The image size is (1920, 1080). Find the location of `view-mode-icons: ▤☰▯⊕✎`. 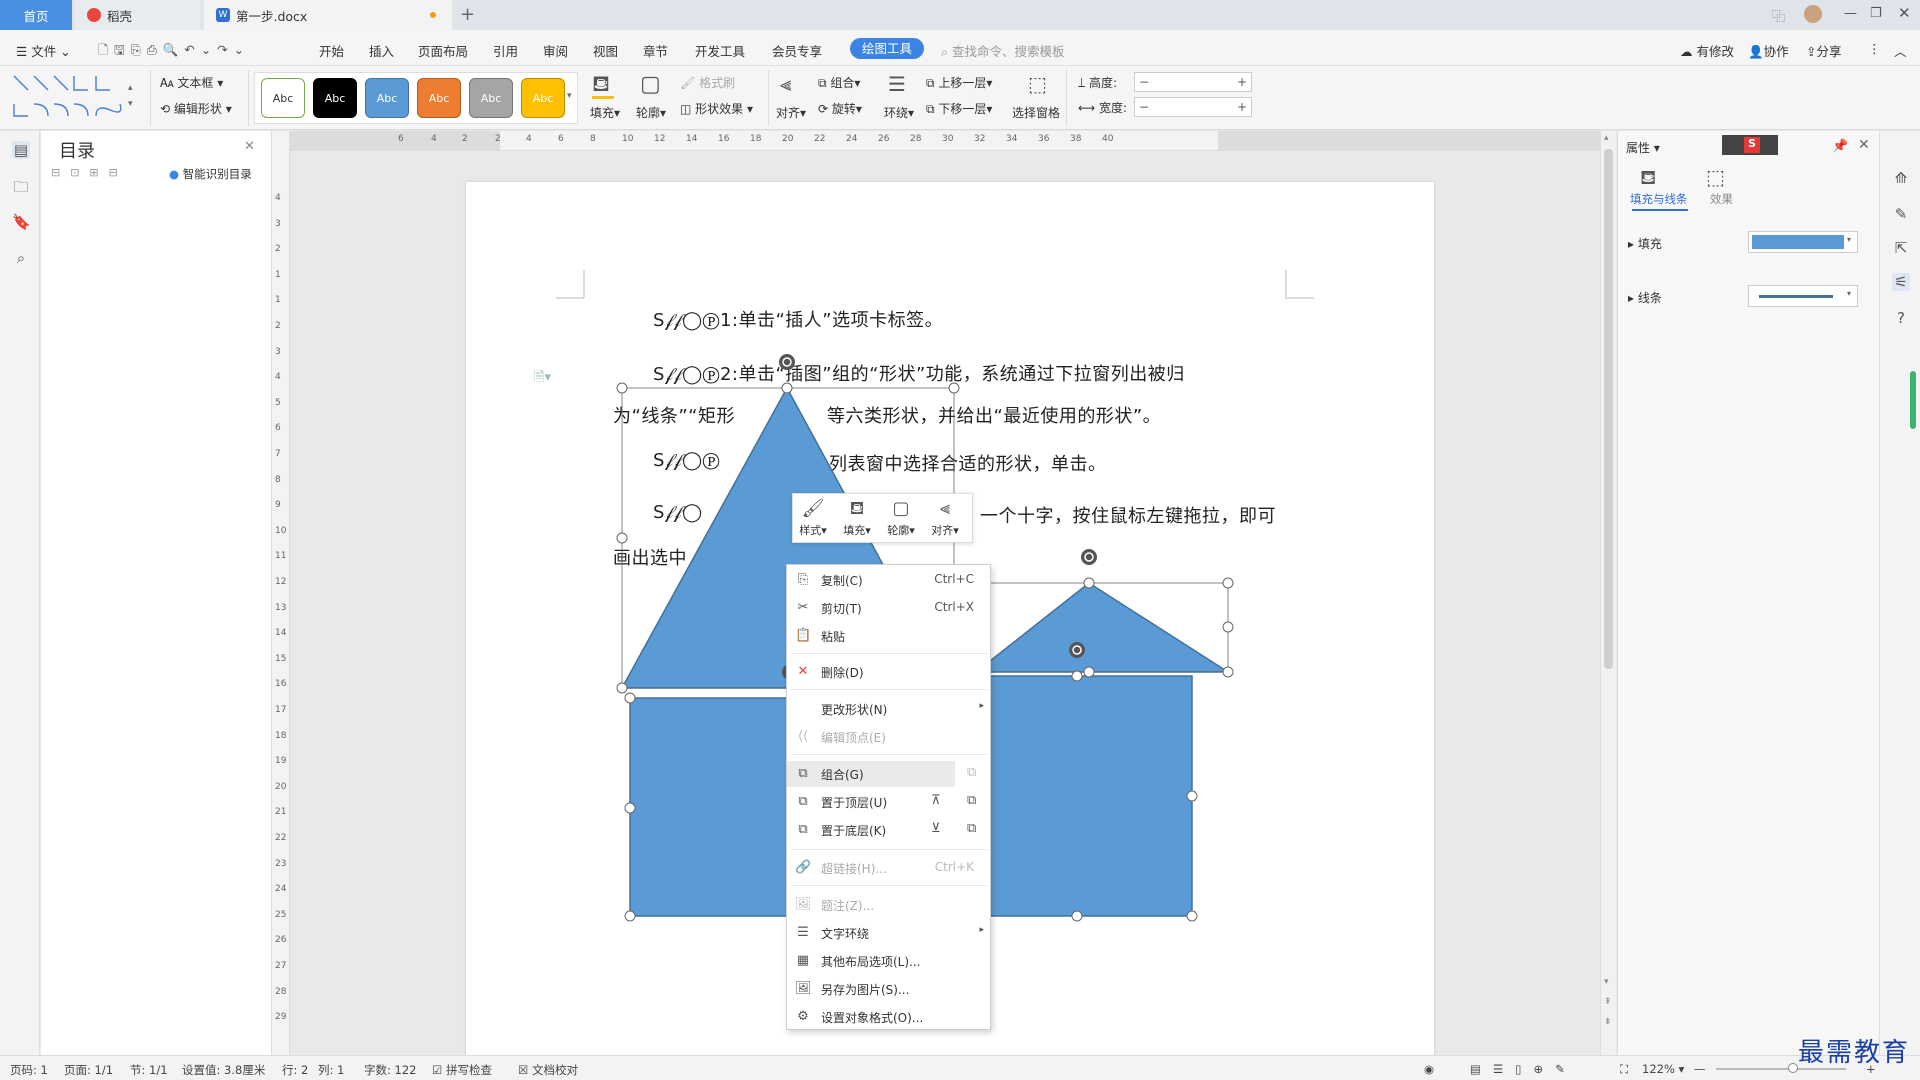

view-mode-icons: ▤☰▯⊕✎ is located at coordinates (1523, 1069).